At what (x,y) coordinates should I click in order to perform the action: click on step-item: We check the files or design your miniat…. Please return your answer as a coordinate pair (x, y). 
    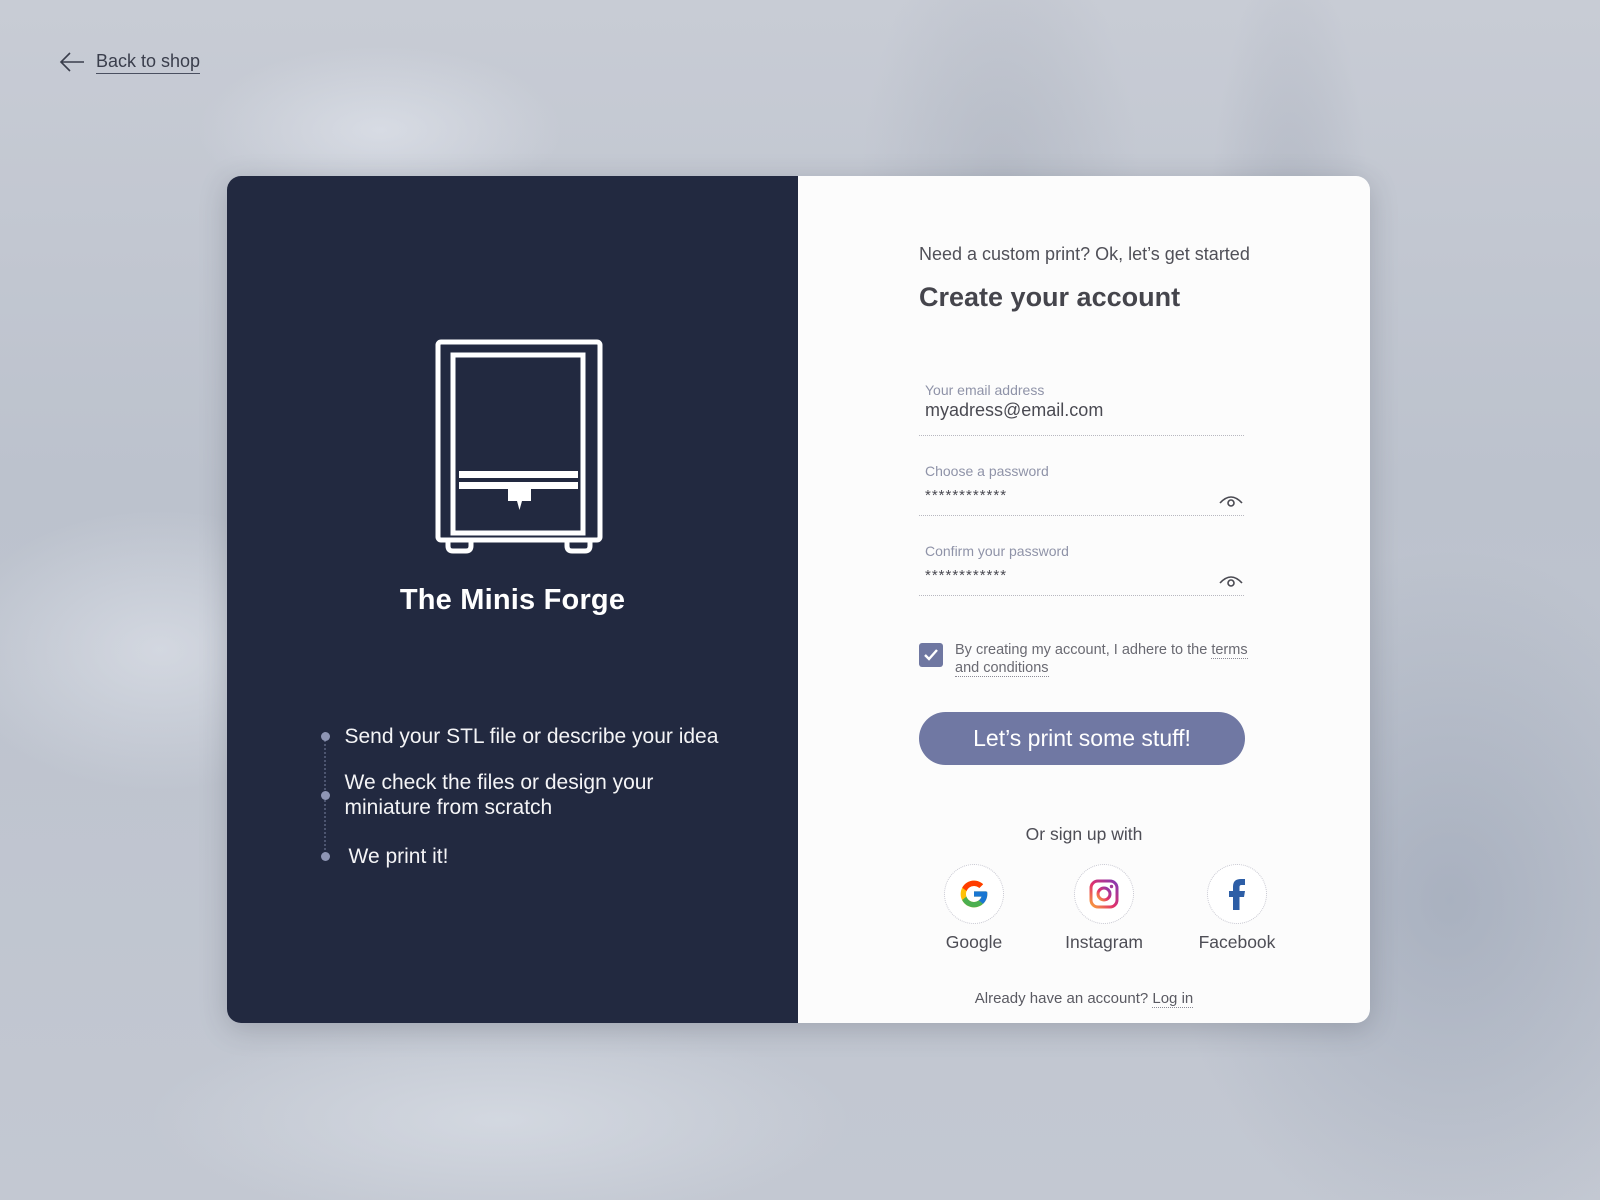
    Looking at the image, I should click on (492, 795).